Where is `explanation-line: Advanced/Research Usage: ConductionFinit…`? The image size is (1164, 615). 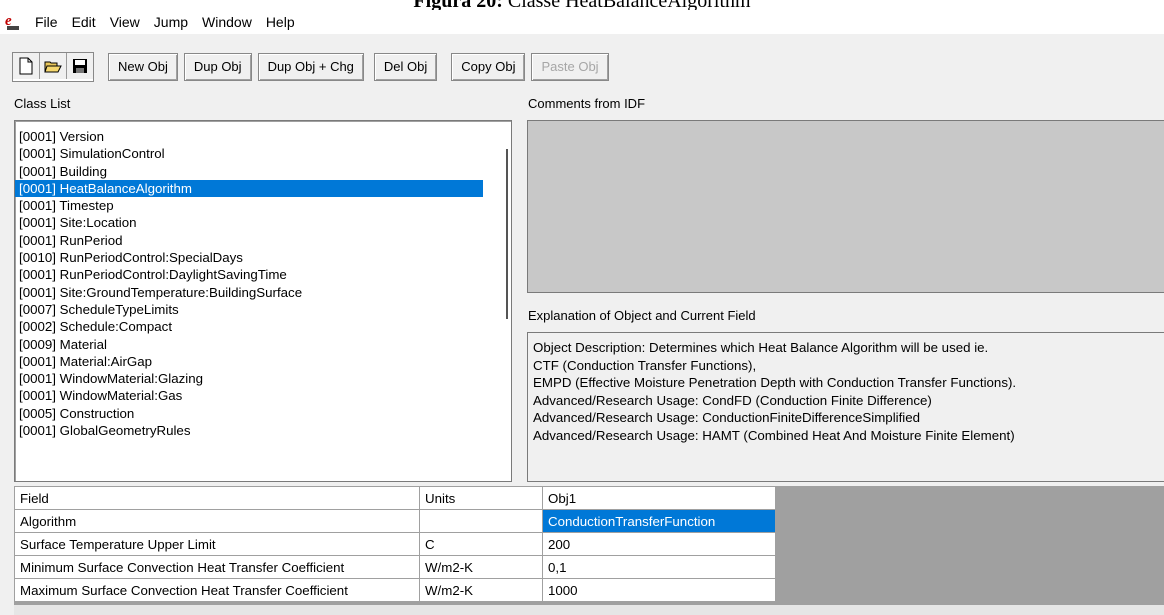 explanation-line: Advanced/Research Usage: ConductionFinit… is located at coordinates (727, 418).